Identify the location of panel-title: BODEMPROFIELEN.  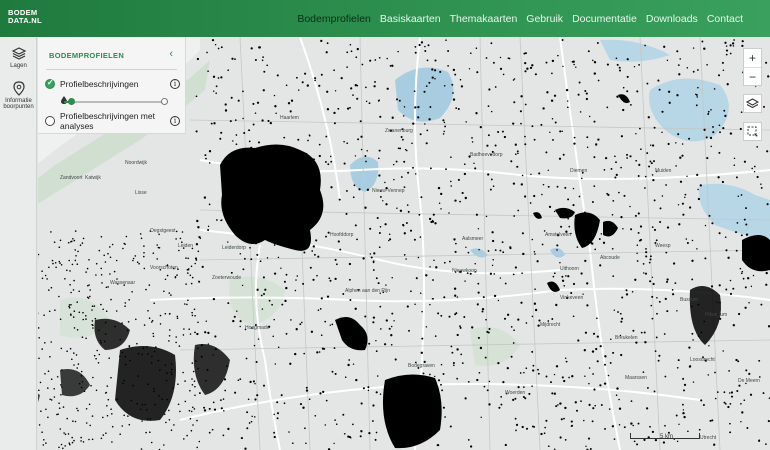
(87, 55).